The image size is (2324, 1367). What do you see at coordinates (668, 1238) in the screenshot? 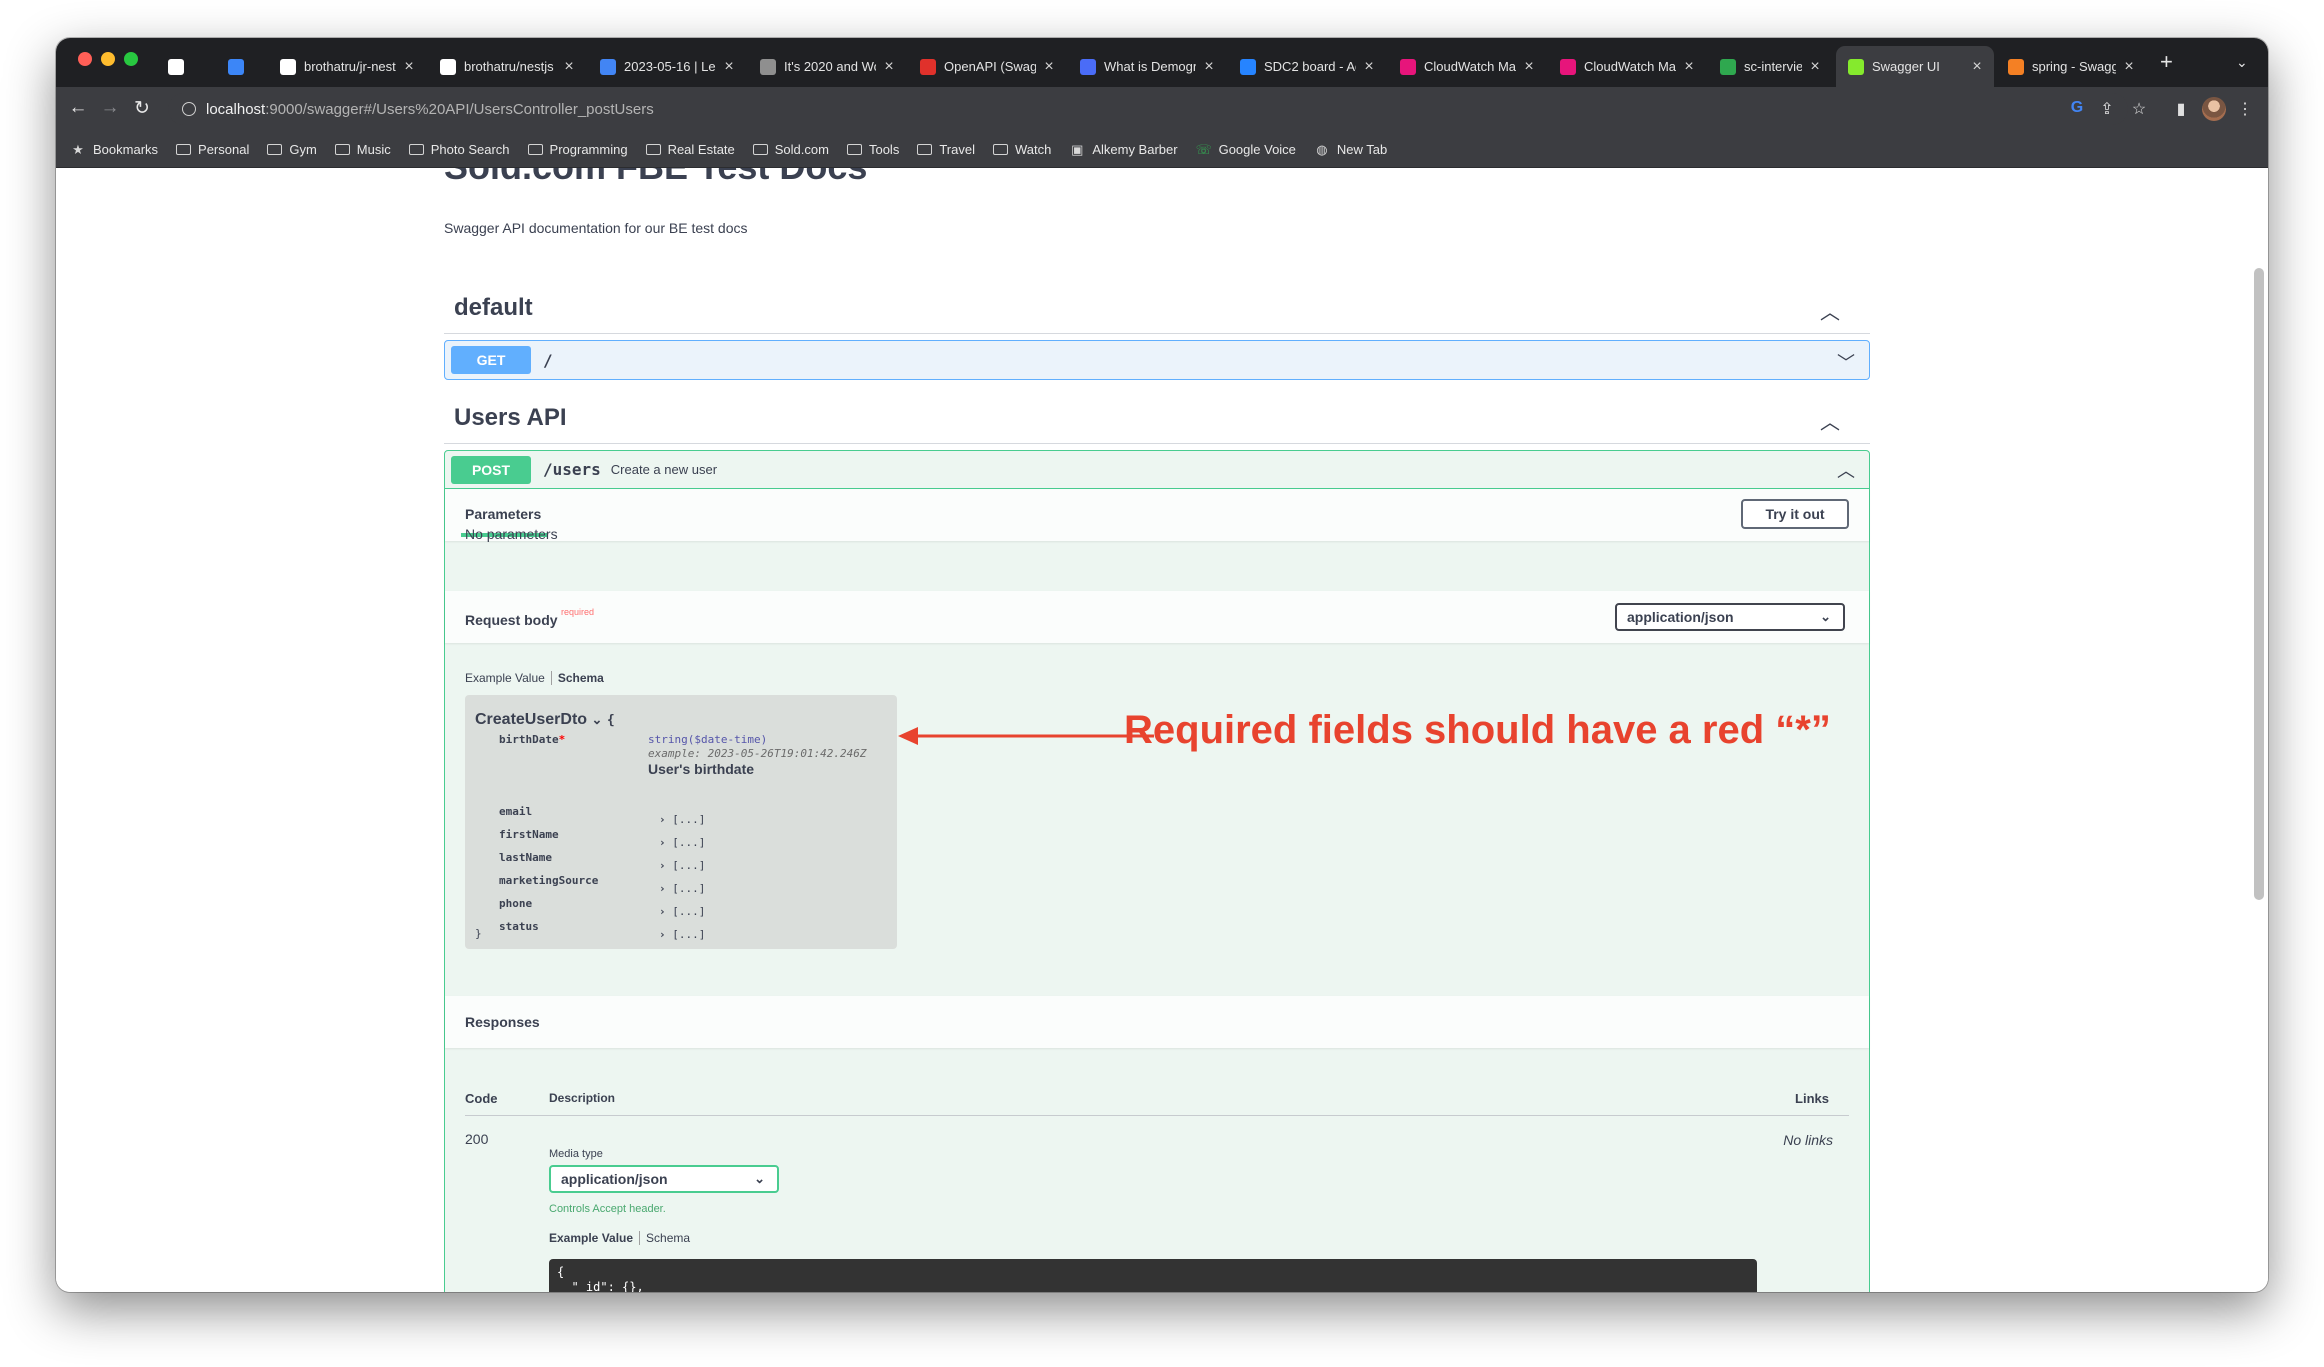
I see `response-schema-tab: Schema` at bounding box center [668, 1238].